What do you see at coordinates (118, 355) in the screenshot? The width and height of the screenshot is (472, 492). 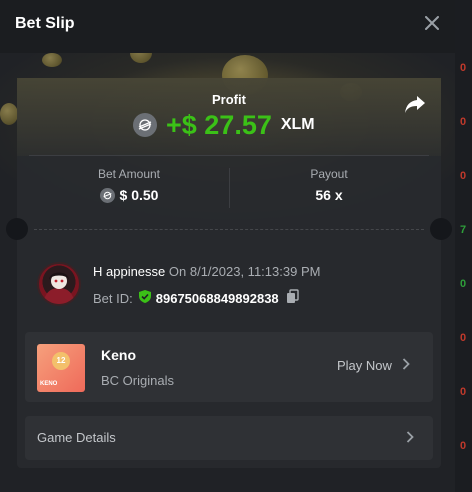 I see `game-name: Keno` at bounding box center [118, 355].